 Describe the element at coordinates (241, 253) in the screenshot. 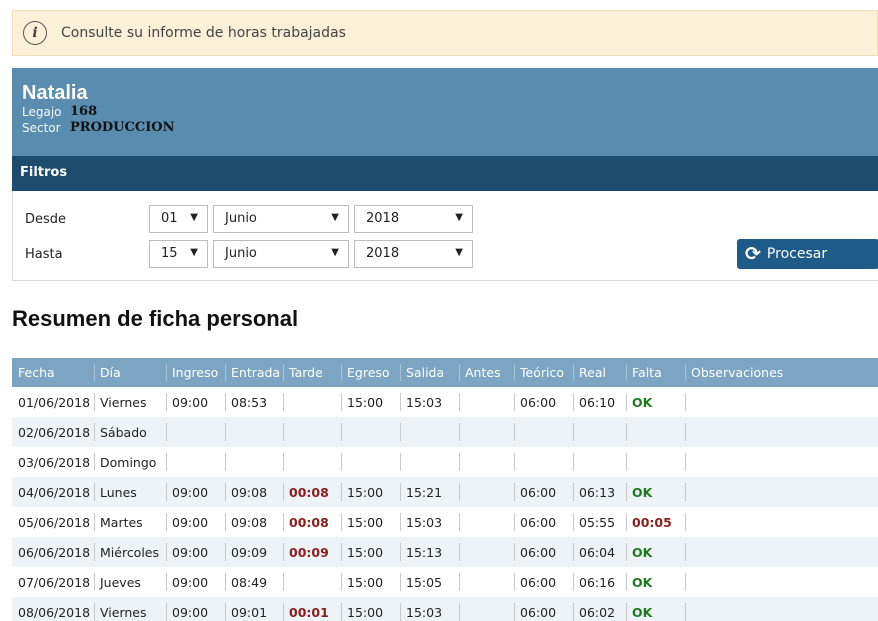

I see `hasta-month-value: Junio` at that location.